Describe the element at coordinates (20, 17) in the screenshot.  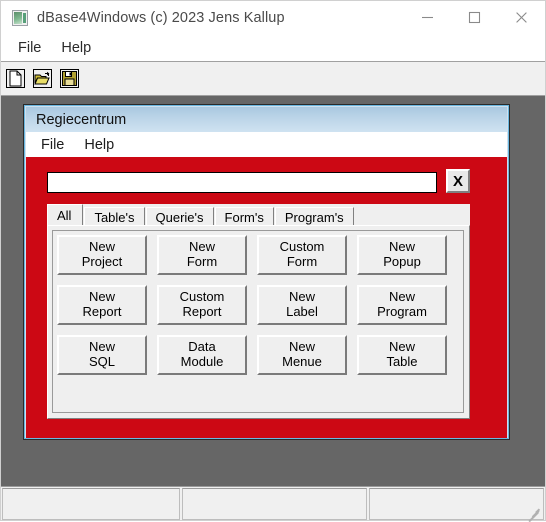
I see `app-image-icon` at that location.